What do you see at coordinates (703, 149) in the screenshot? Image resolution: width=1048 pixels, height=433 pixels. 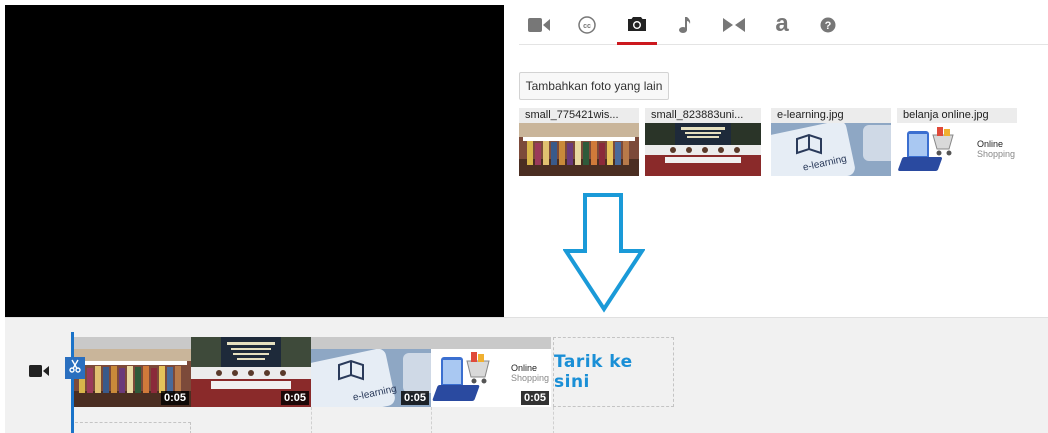 I see `ceremony-photo-image` at bounding box center [703, 149].